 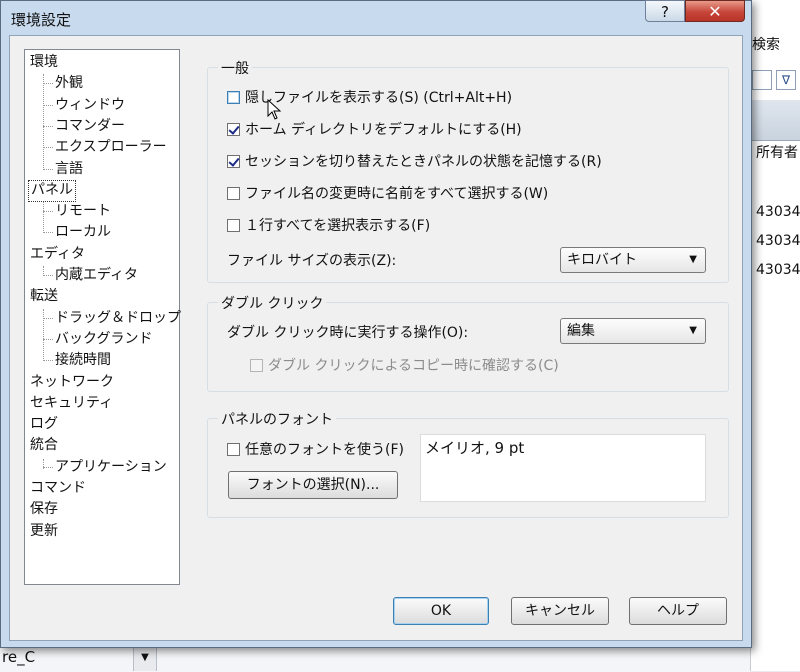 What do you see at coordinates (277, 419) in the screenshot?
I see `panel-font-group-label: パネルのフォント` at bounding box center [277, 419].